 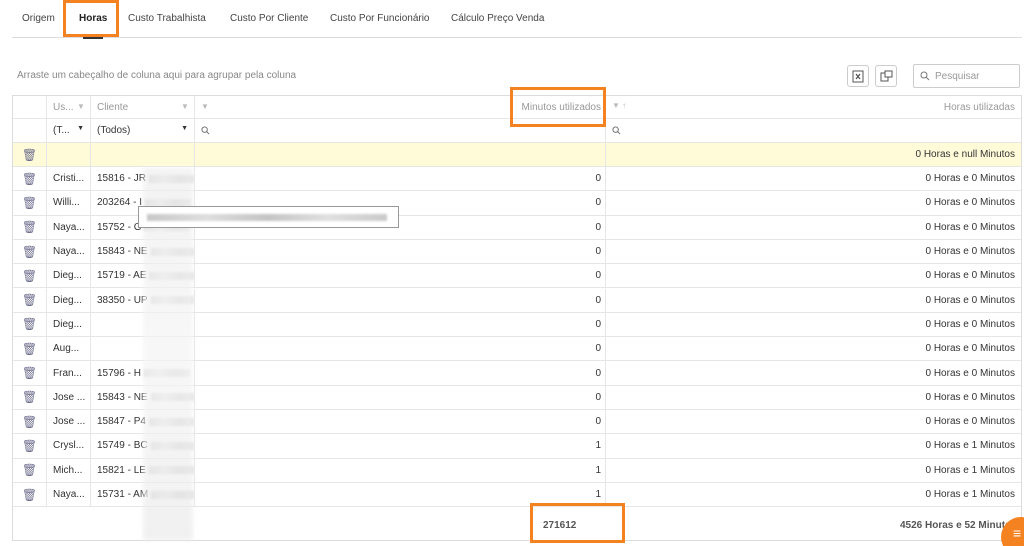 What do you see at coordinates (269, 19) in the screenshot?
I see `tab-custo-por-cliente: Custo Por Cliente` at bounding box center [269, 19].